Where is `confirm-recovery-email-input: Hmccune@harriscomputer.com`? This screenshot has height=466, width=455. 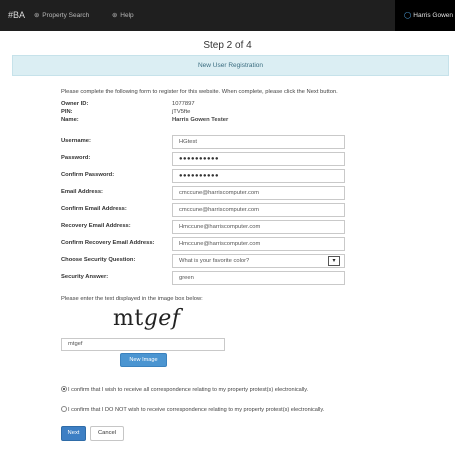 confirm-recovery-email-input: Hmccune@harriscomputer.com is located at coordinates (258, 244).